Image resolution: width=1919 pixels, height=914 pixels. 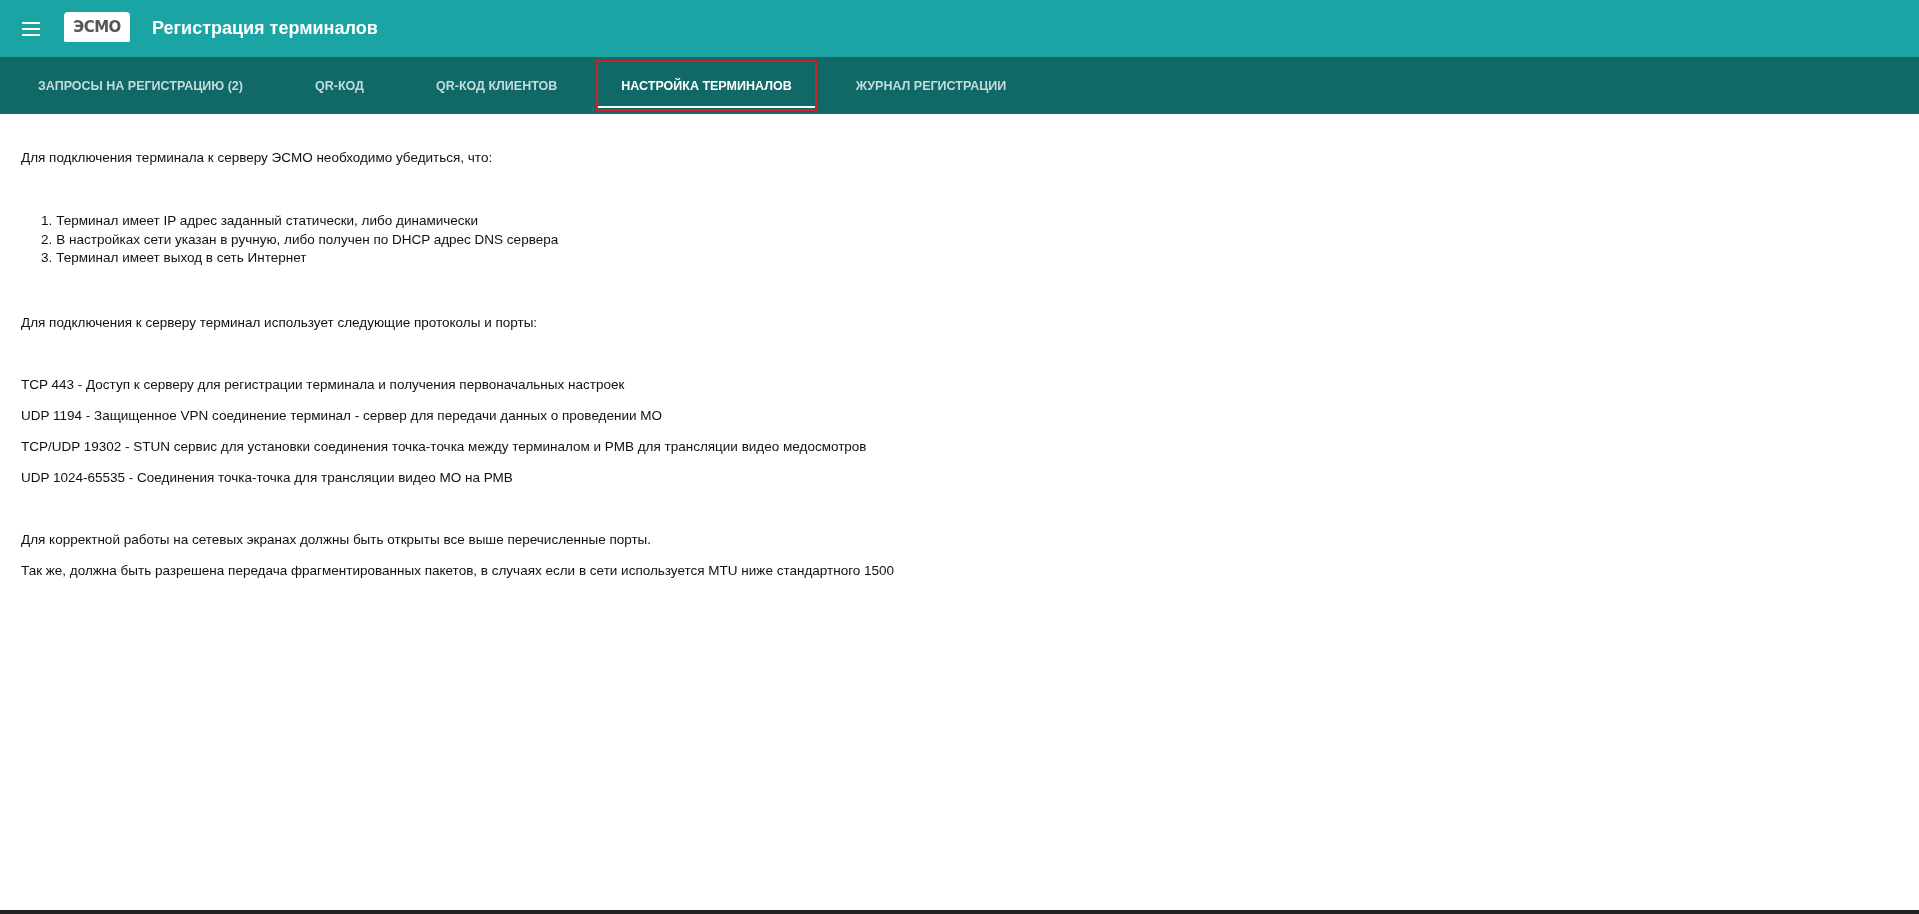 What do you see at coordinates (307, 239) in the screenshot?
I see `requirement-text: В настройках сети указан в ручную, либо получен по DHCP адрес DNS сервера` at bounding box center [307, 239].